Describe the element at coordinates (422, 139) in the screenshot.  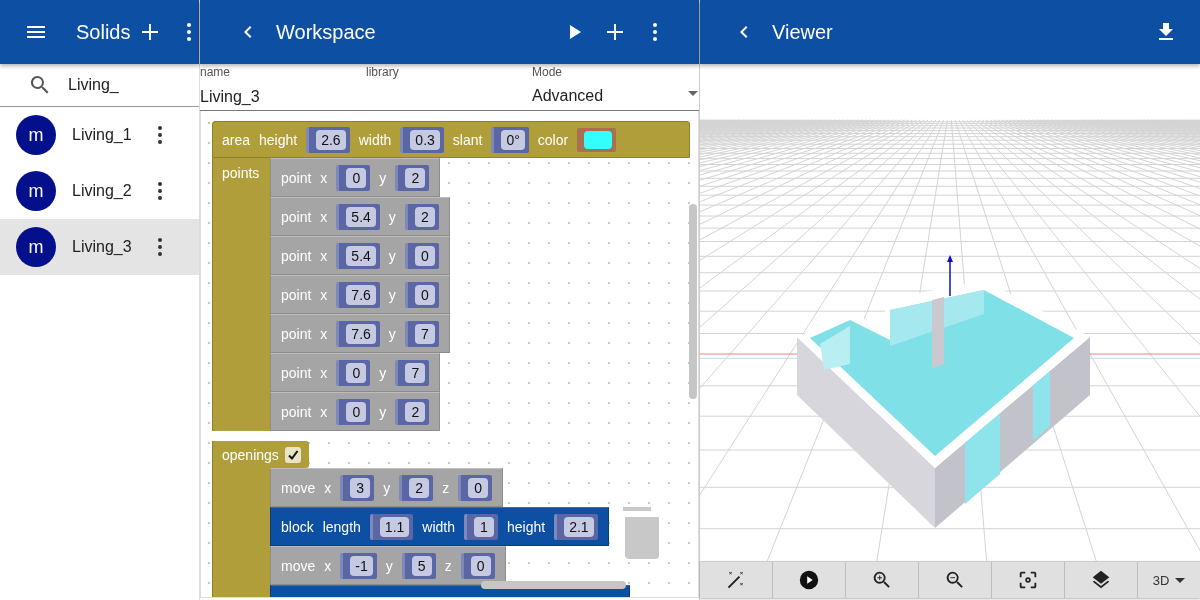
I see `number-input: 0.3` at that location.